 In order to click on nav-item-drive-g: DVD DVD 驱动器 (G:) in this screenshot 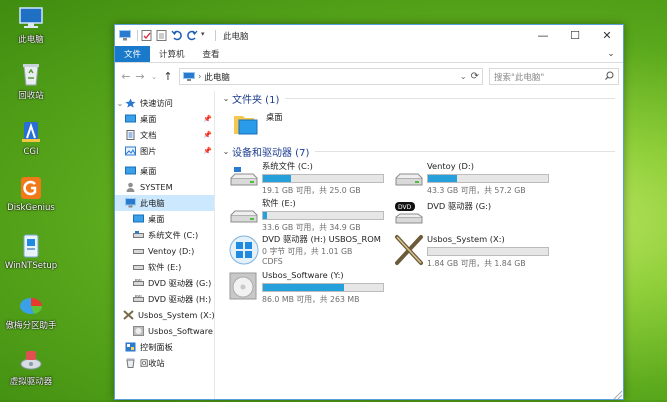, I will do `click(164, 283)`.